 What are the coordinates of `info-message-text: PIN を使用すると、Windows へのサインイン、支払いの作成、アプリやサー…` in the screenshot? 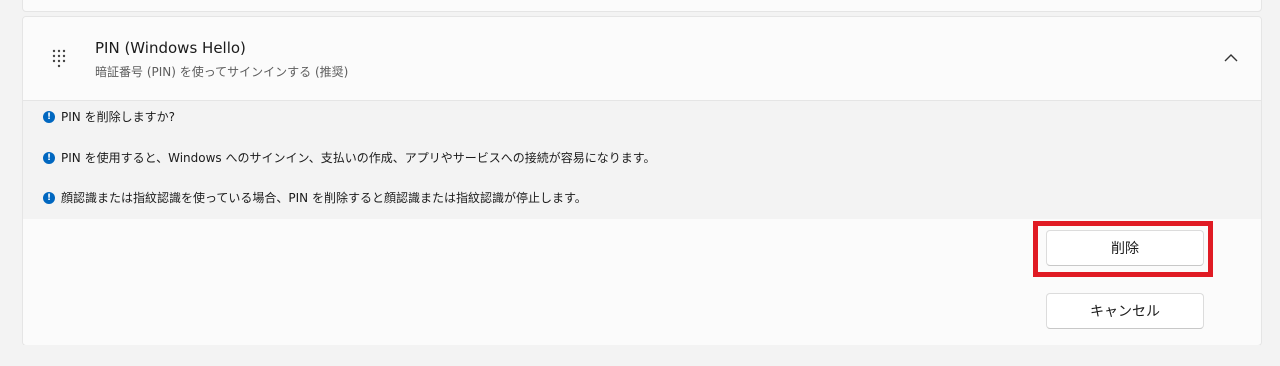 It's located at (358, 158).